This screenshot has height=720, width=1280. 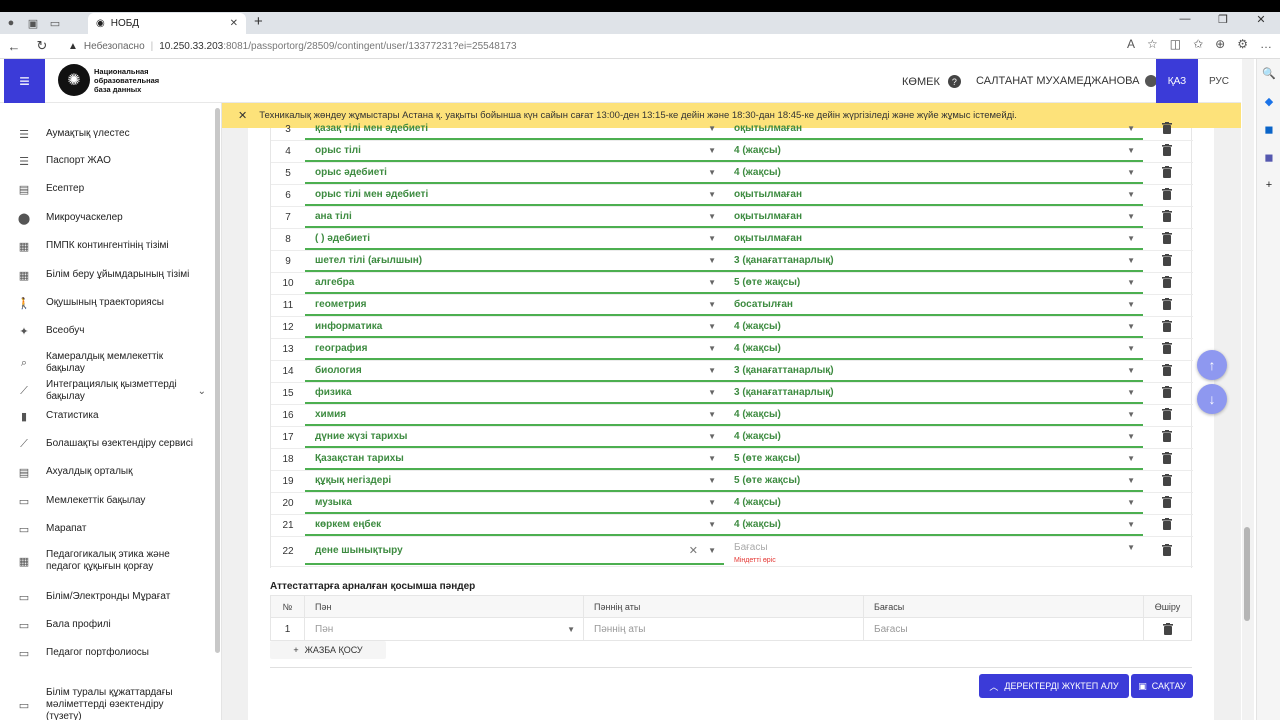 I want to click on extra-subject-select: Пән ▼, so click(x=444, y=629).